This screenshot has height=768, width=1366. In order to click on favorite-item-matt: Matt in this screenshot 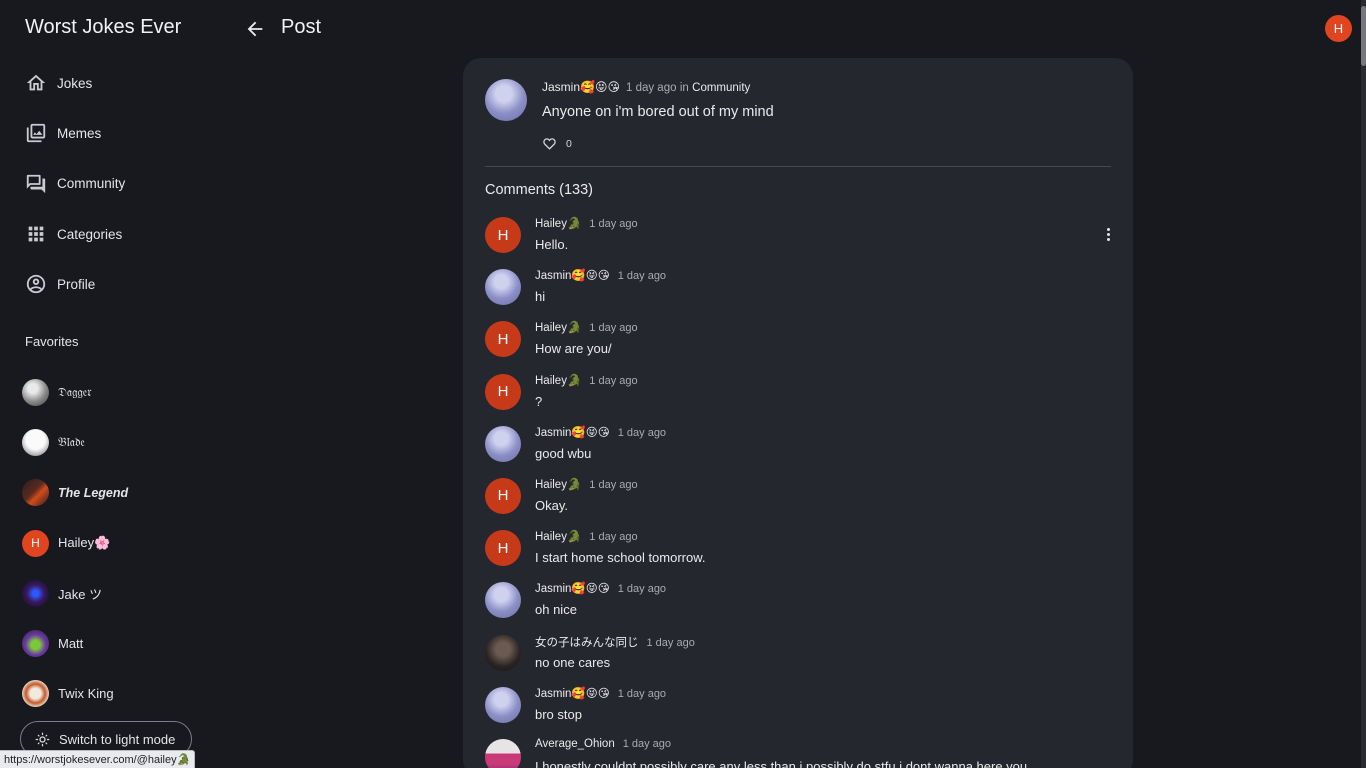, I will do `click(107, 643)`.